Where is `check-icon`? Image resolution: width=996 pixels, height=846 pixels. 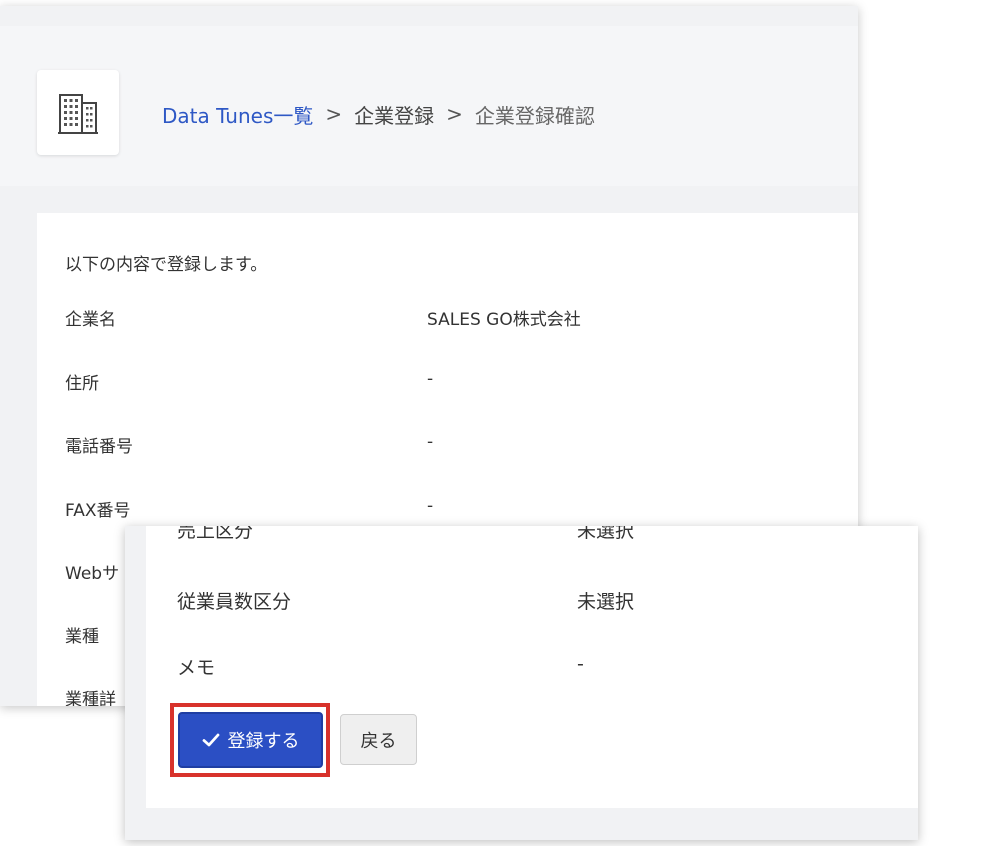
check-icon is located at coordinates (210, 740).